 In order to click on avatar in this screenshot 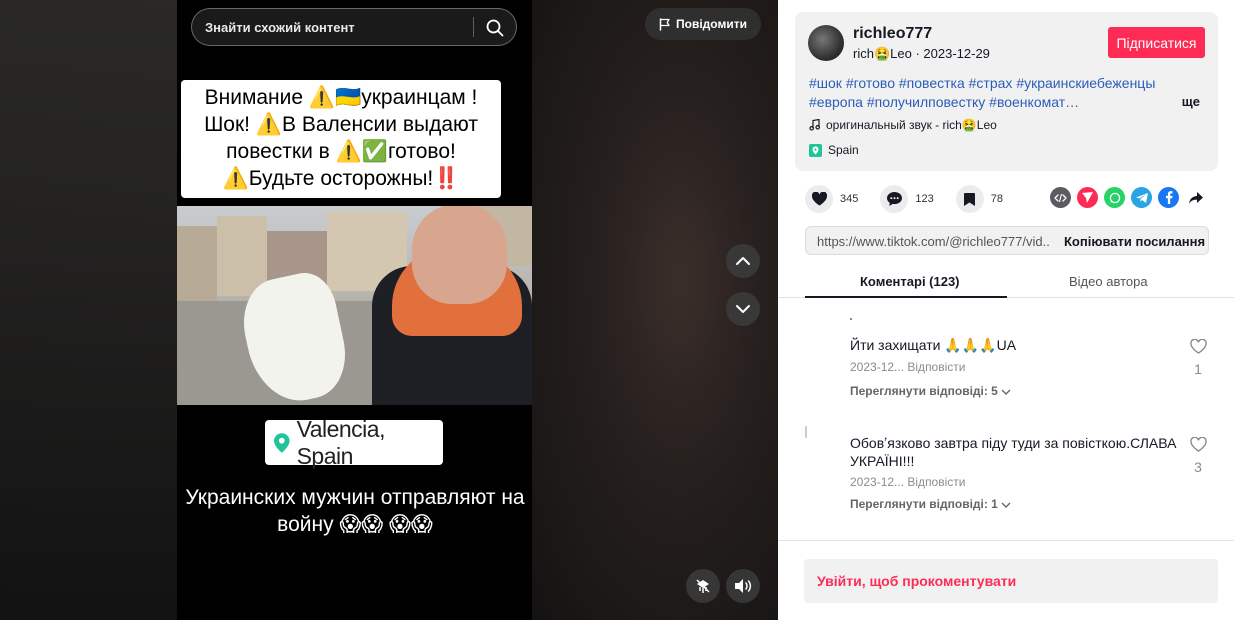, I will do `click(826, 43)`.